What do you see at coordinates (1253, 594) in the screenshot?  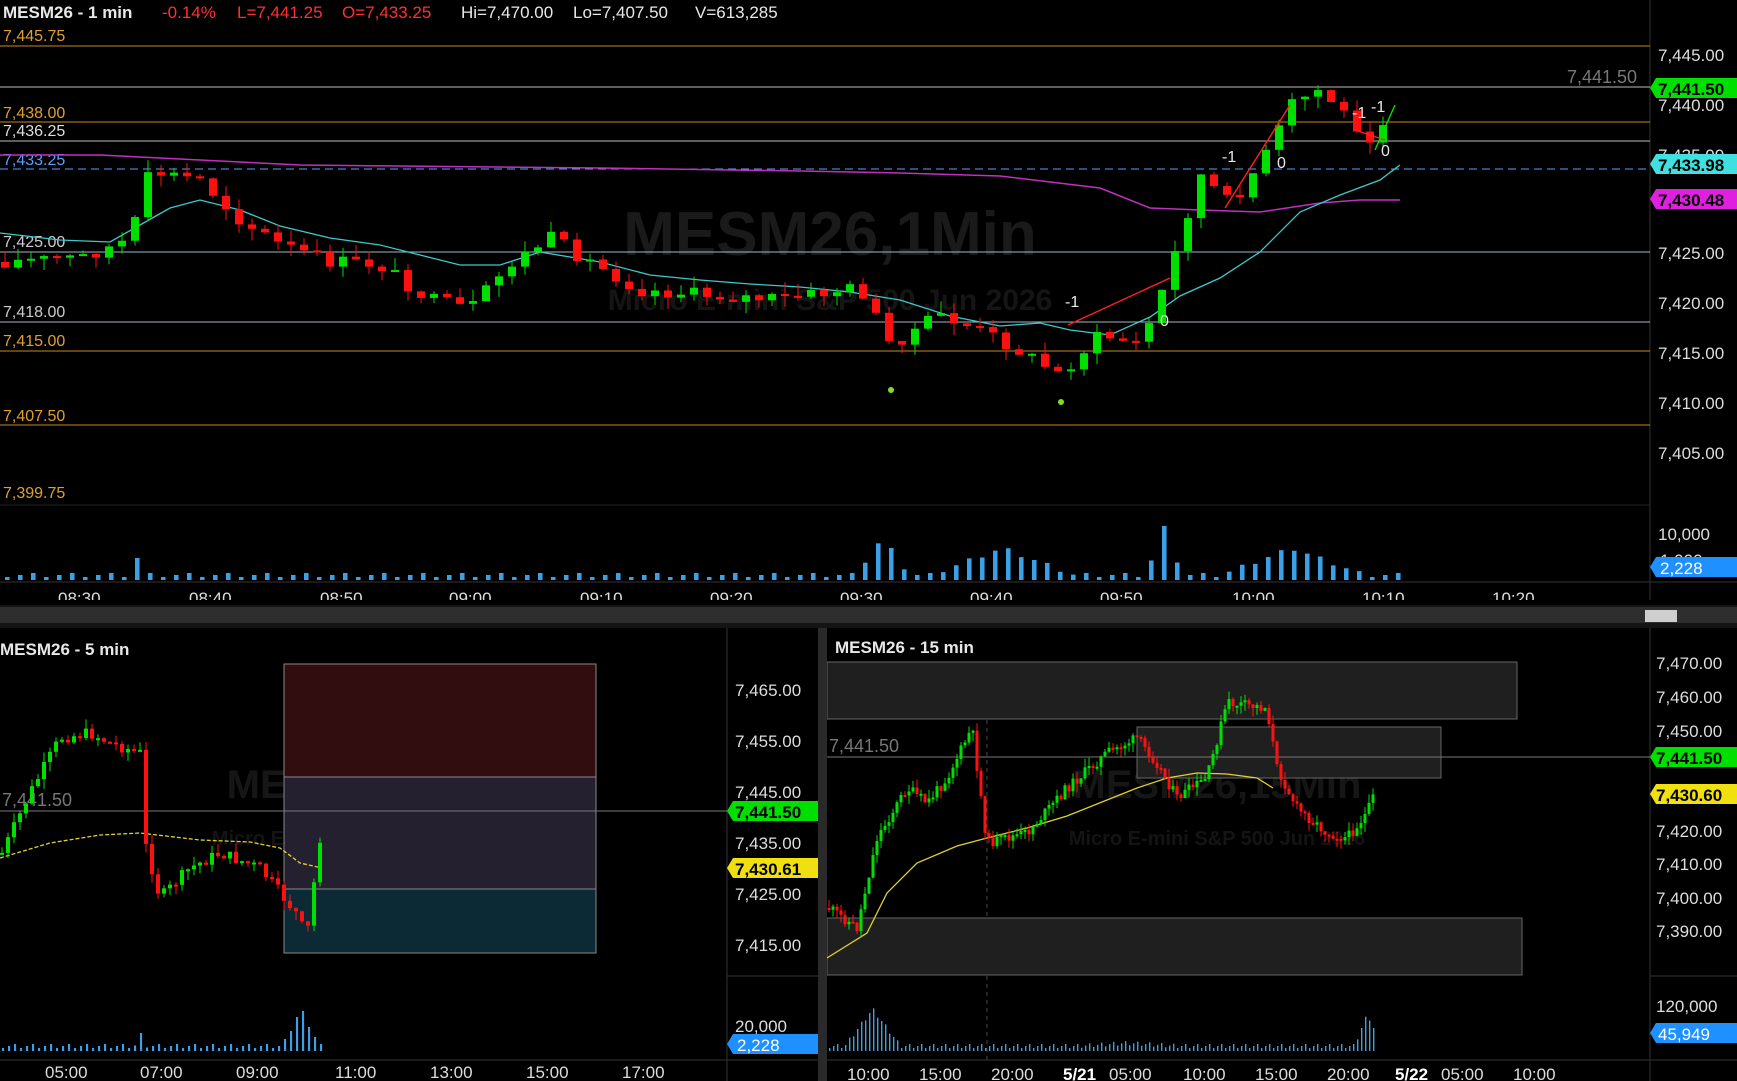 I see `time-tick: 10:00` at bounding box center [1253, 594].